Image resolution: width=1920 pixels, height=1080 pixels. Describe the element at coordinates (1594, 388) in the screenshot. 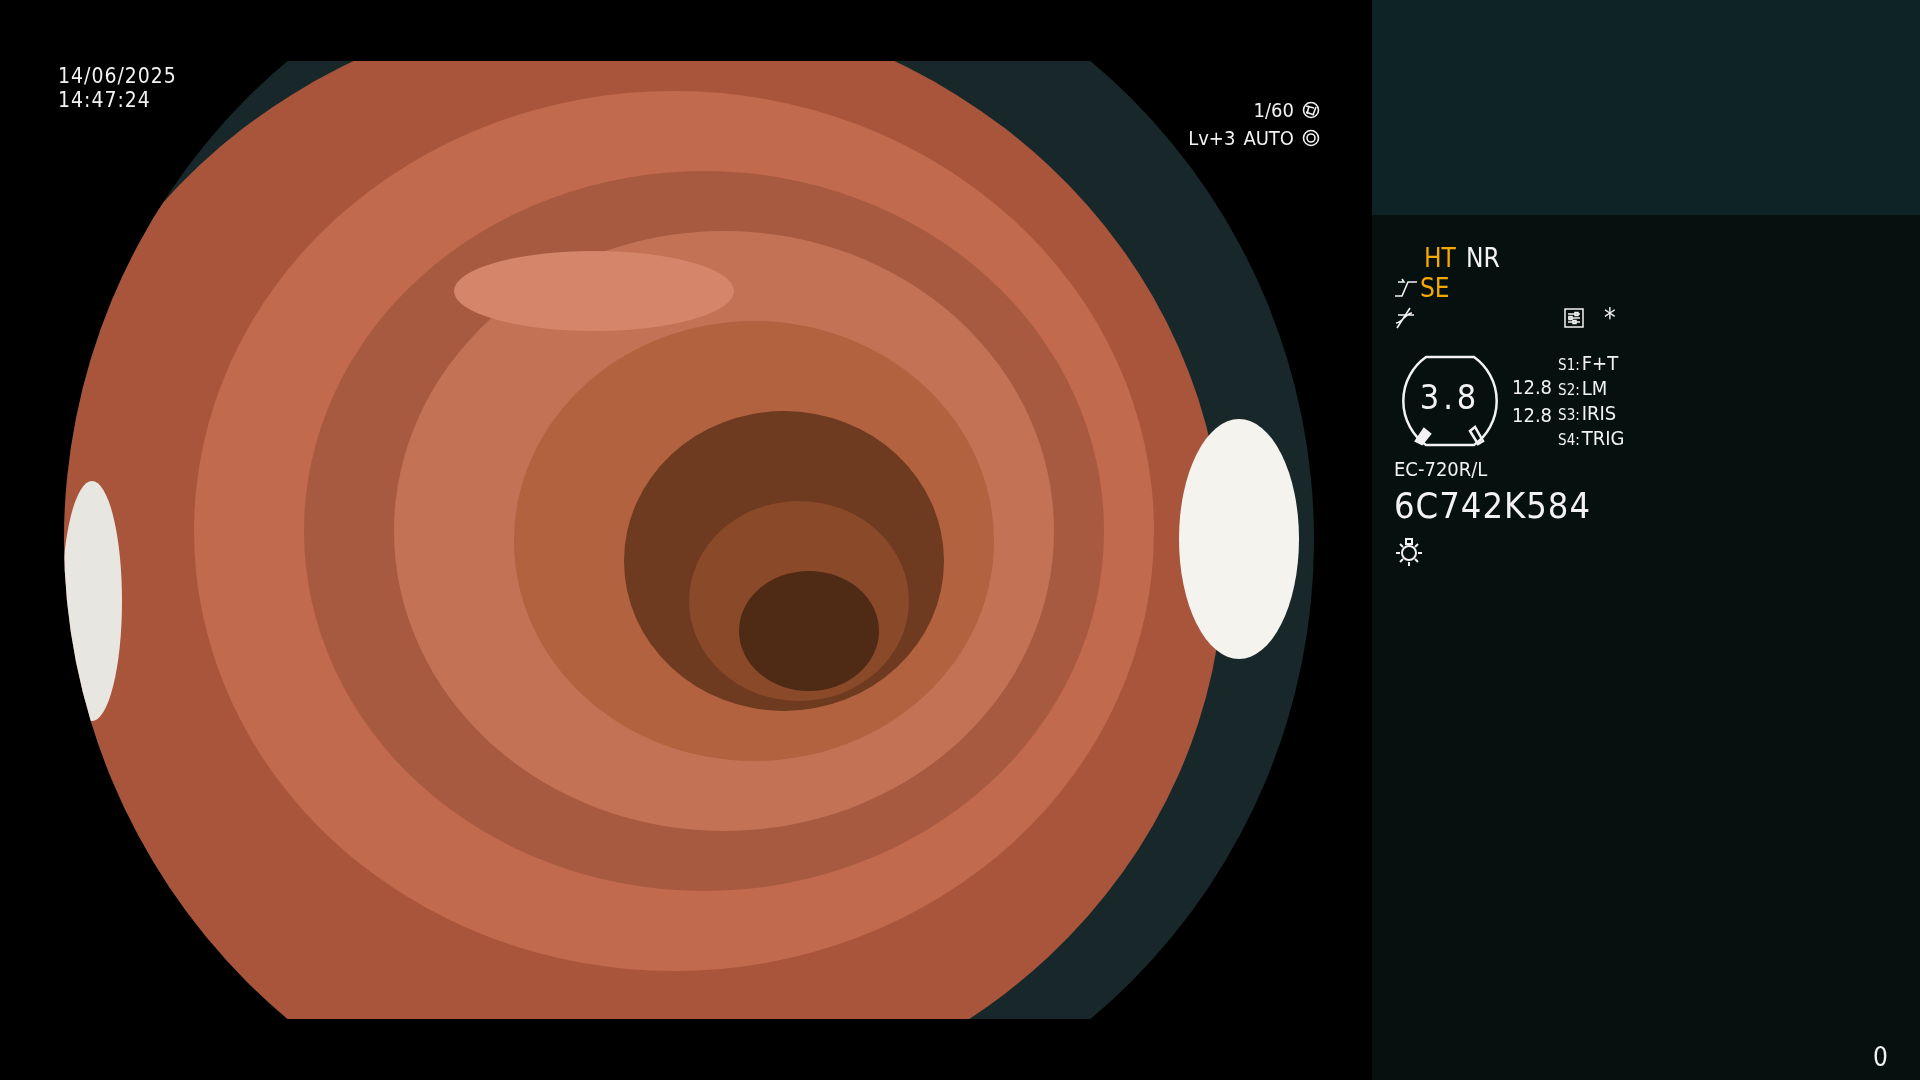

I see `switch-value: LM` at that location.